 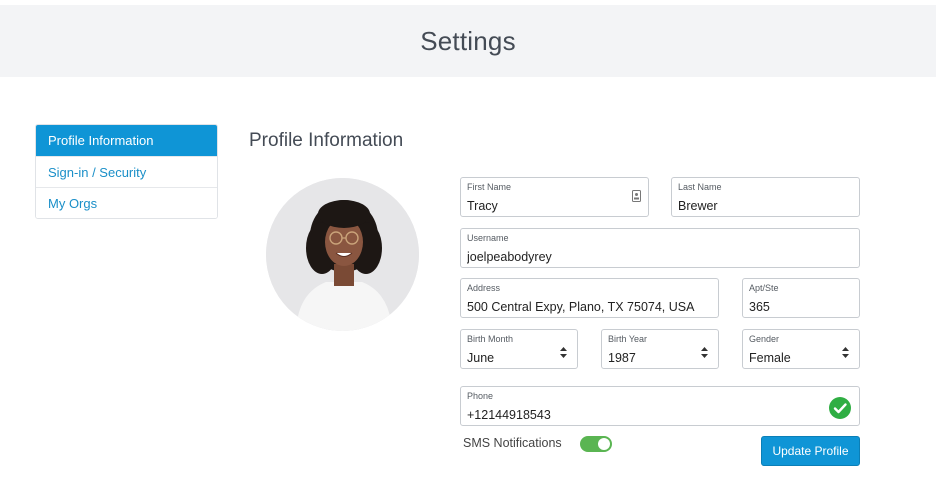 What do you see at coordinates (490, 339) in the screenshot?
I see `birth-month-label: Birth Month` at bounding box center [490, 339].